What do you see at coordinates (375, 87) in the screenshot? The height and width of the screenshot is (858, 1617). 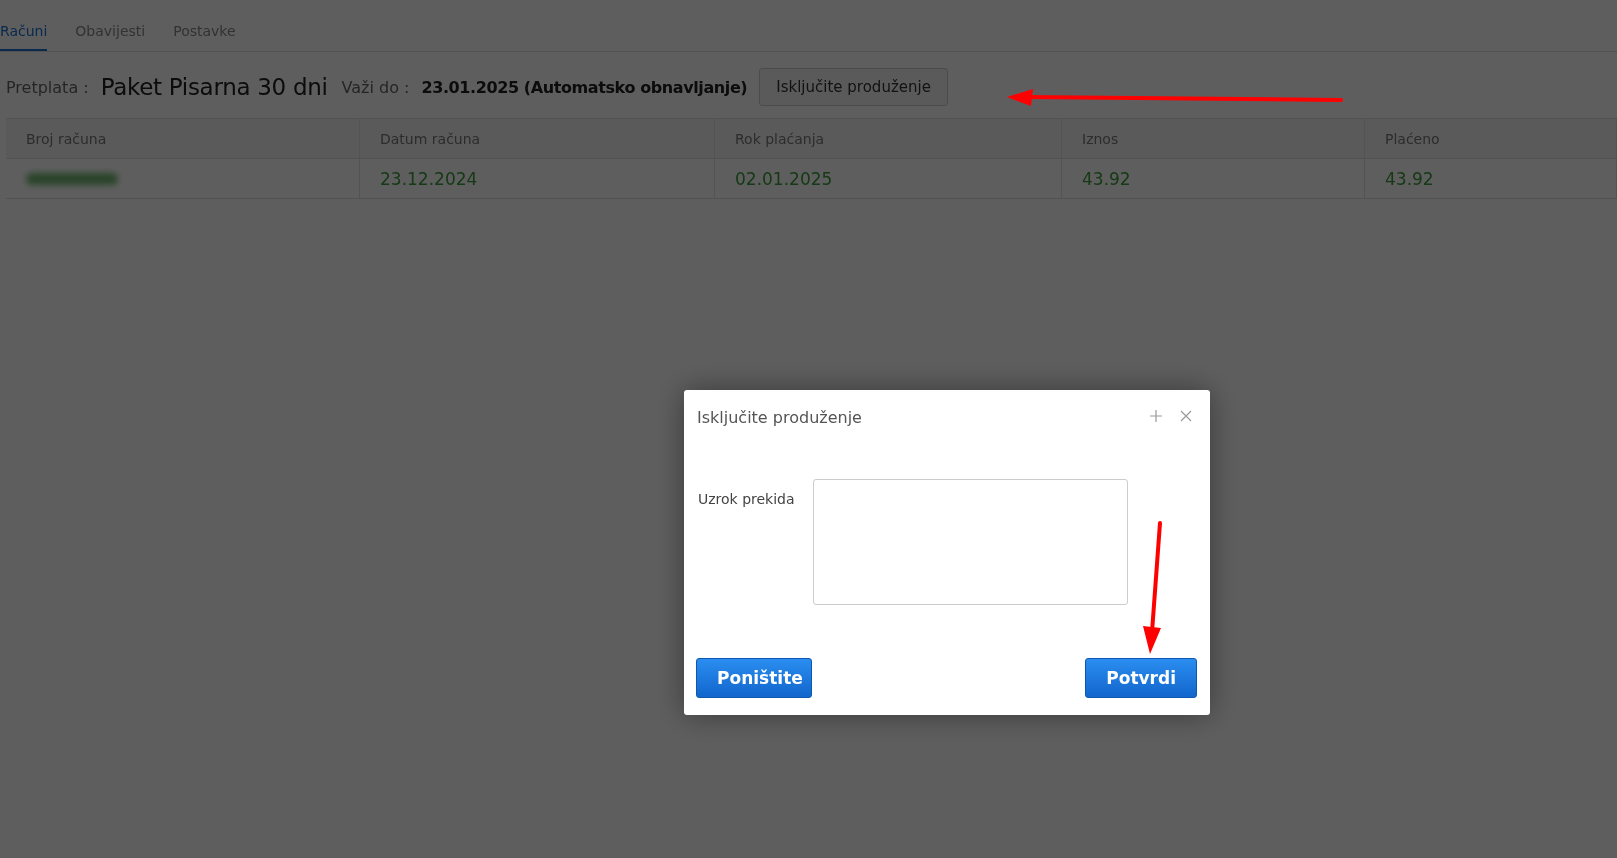 I see `valid-label: Važi do :` at bounding box center [375, 87].